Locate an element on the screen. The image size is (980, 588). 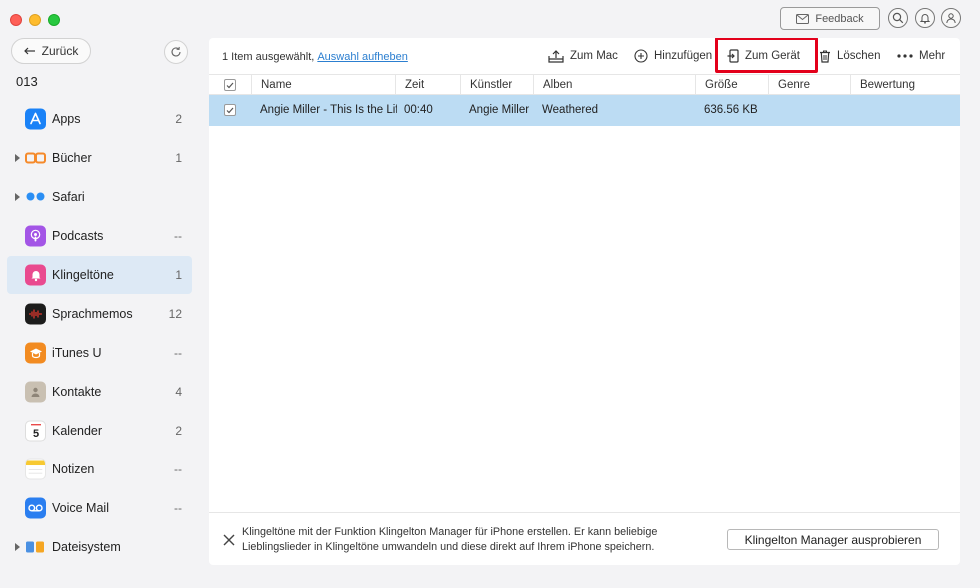
more-button: Mehr is located at coordinates (921, 56).